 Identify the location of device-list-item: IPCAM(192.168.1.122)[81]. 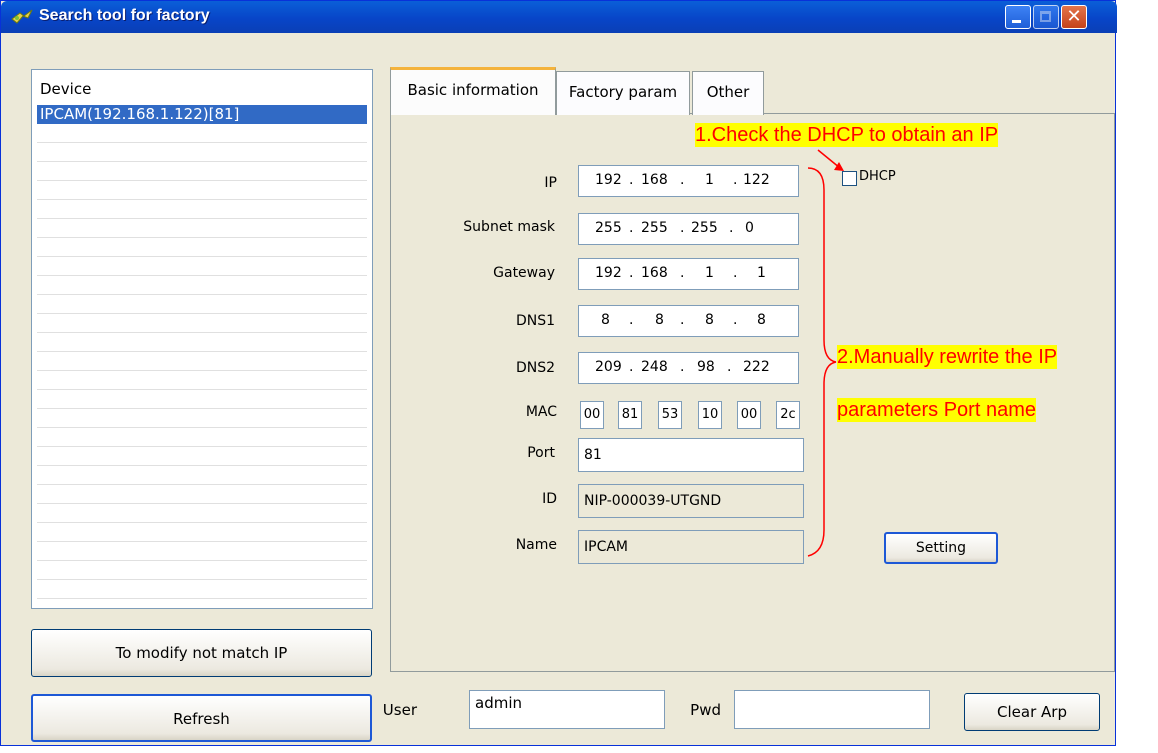
(202, 114).